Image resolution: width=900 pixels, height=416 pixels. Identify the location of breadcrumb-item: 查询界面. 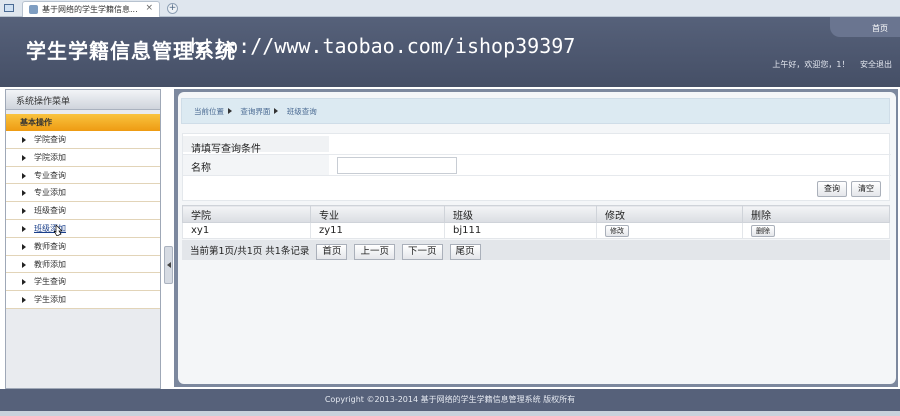
(255, 111).